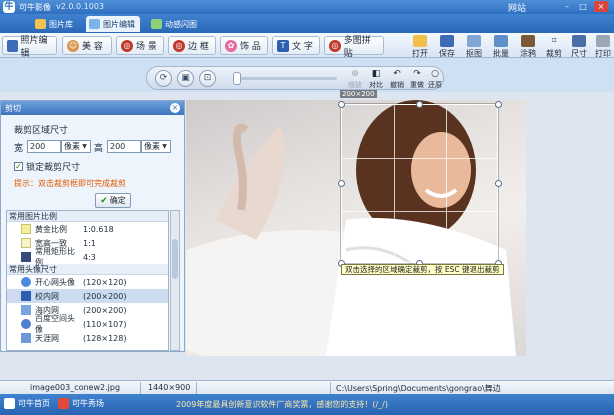 This screenshot has height=415, width=614. What do you see at coordinates (140, 45) in the screenshot?
I see `module-scene-button: ◎ 场 景` at bounding box center [140, 45].